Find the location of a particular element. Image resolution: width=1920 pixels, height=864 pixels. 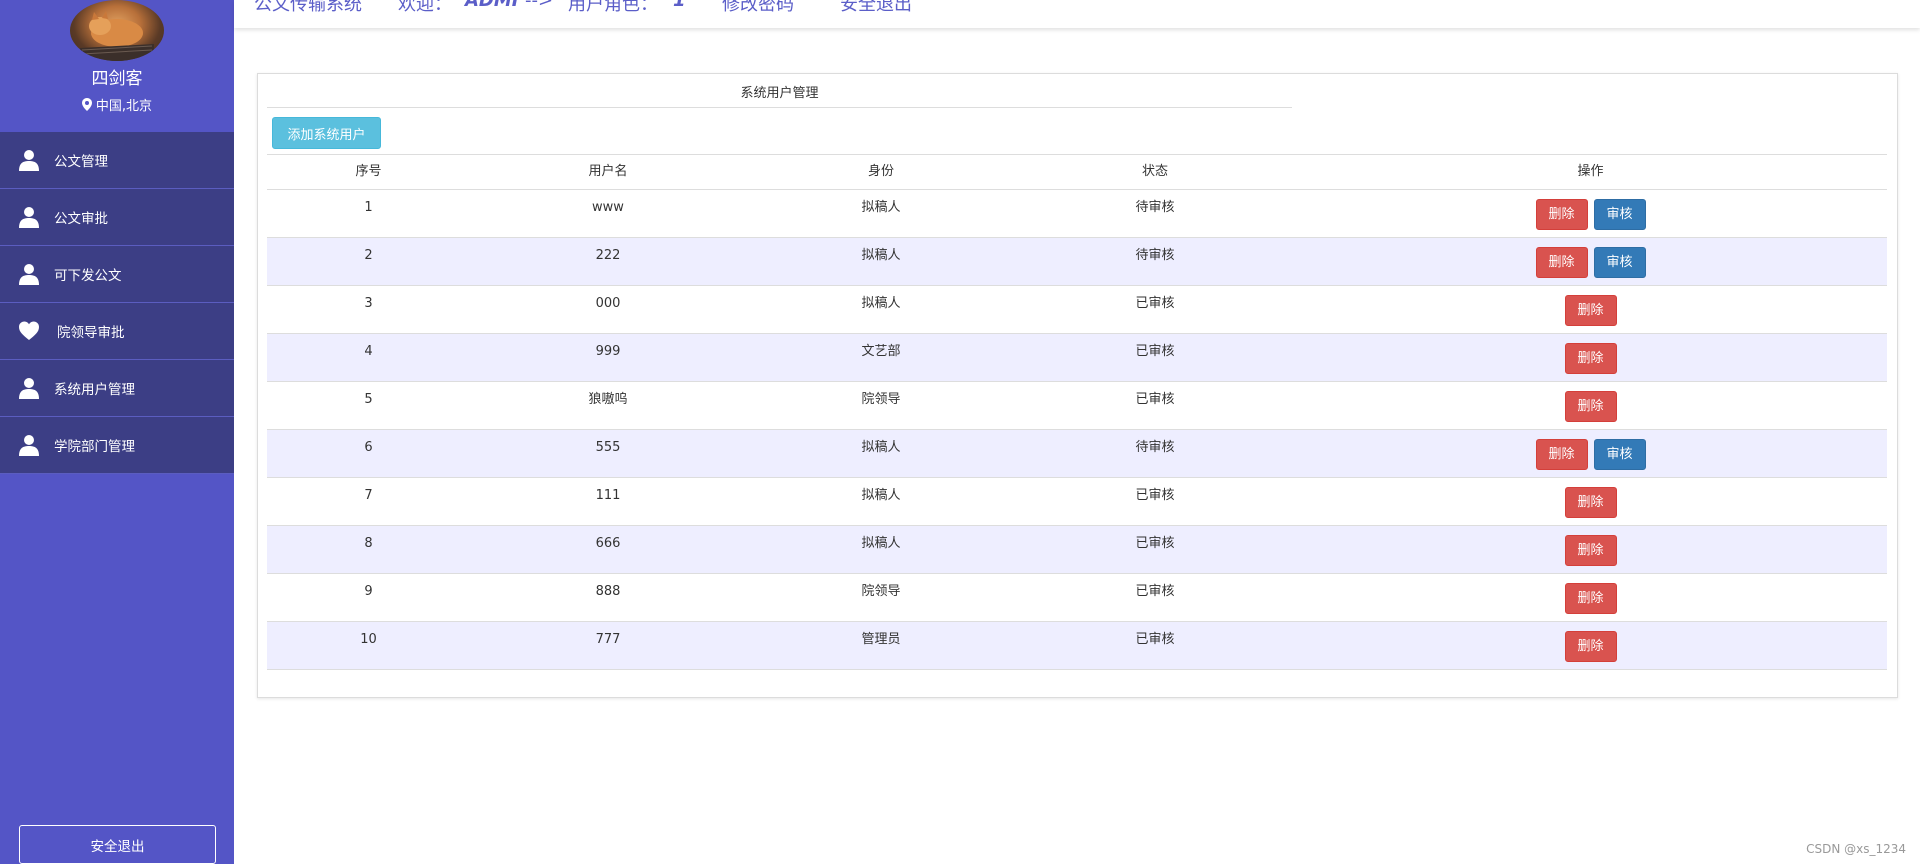

sidebar-logout-button: 安全退出 is located at coordinates (117, 844).